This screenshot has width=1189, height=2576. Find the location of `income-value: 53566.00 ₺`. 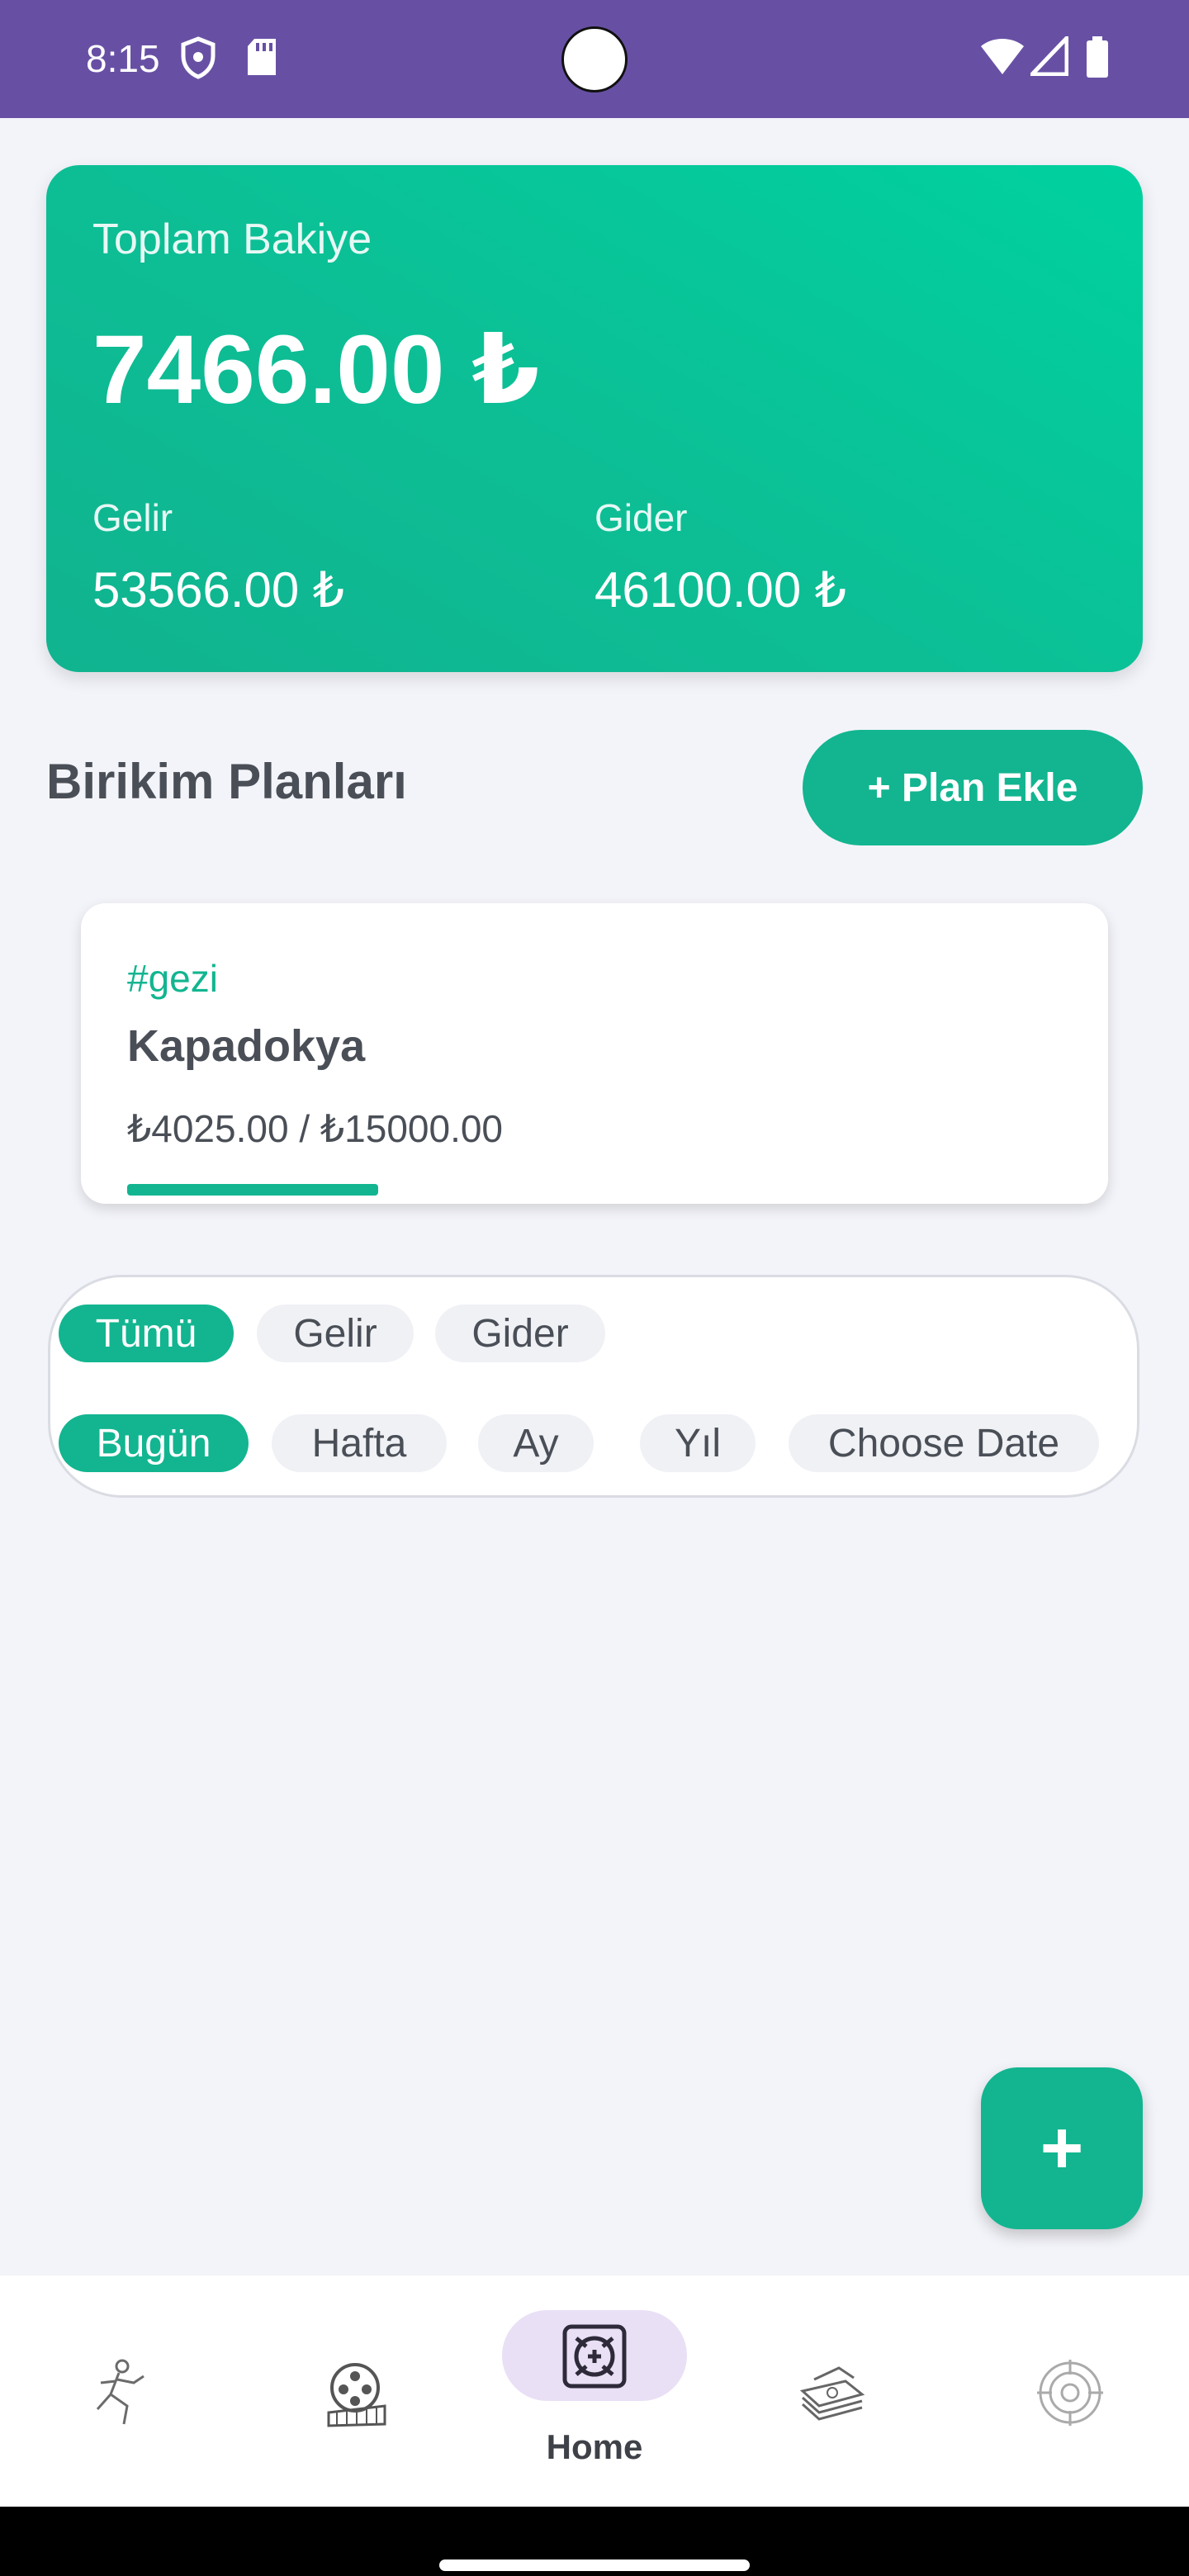

income-value: 53566.00 ₺ is located at coordinates (218, 590).